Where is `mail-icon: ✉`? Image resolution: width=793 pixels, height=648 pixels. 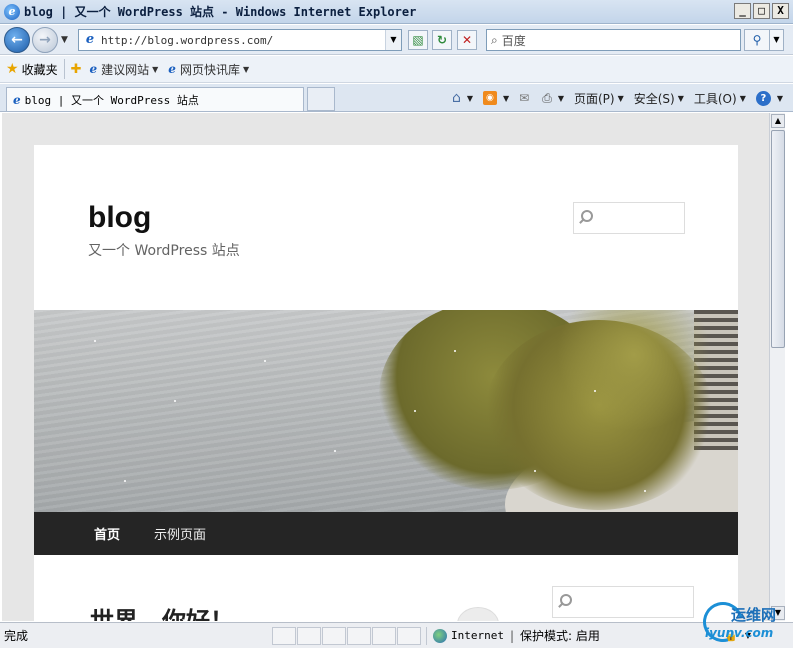
mail-icon: ✉ is located at coordinates (524, 98).